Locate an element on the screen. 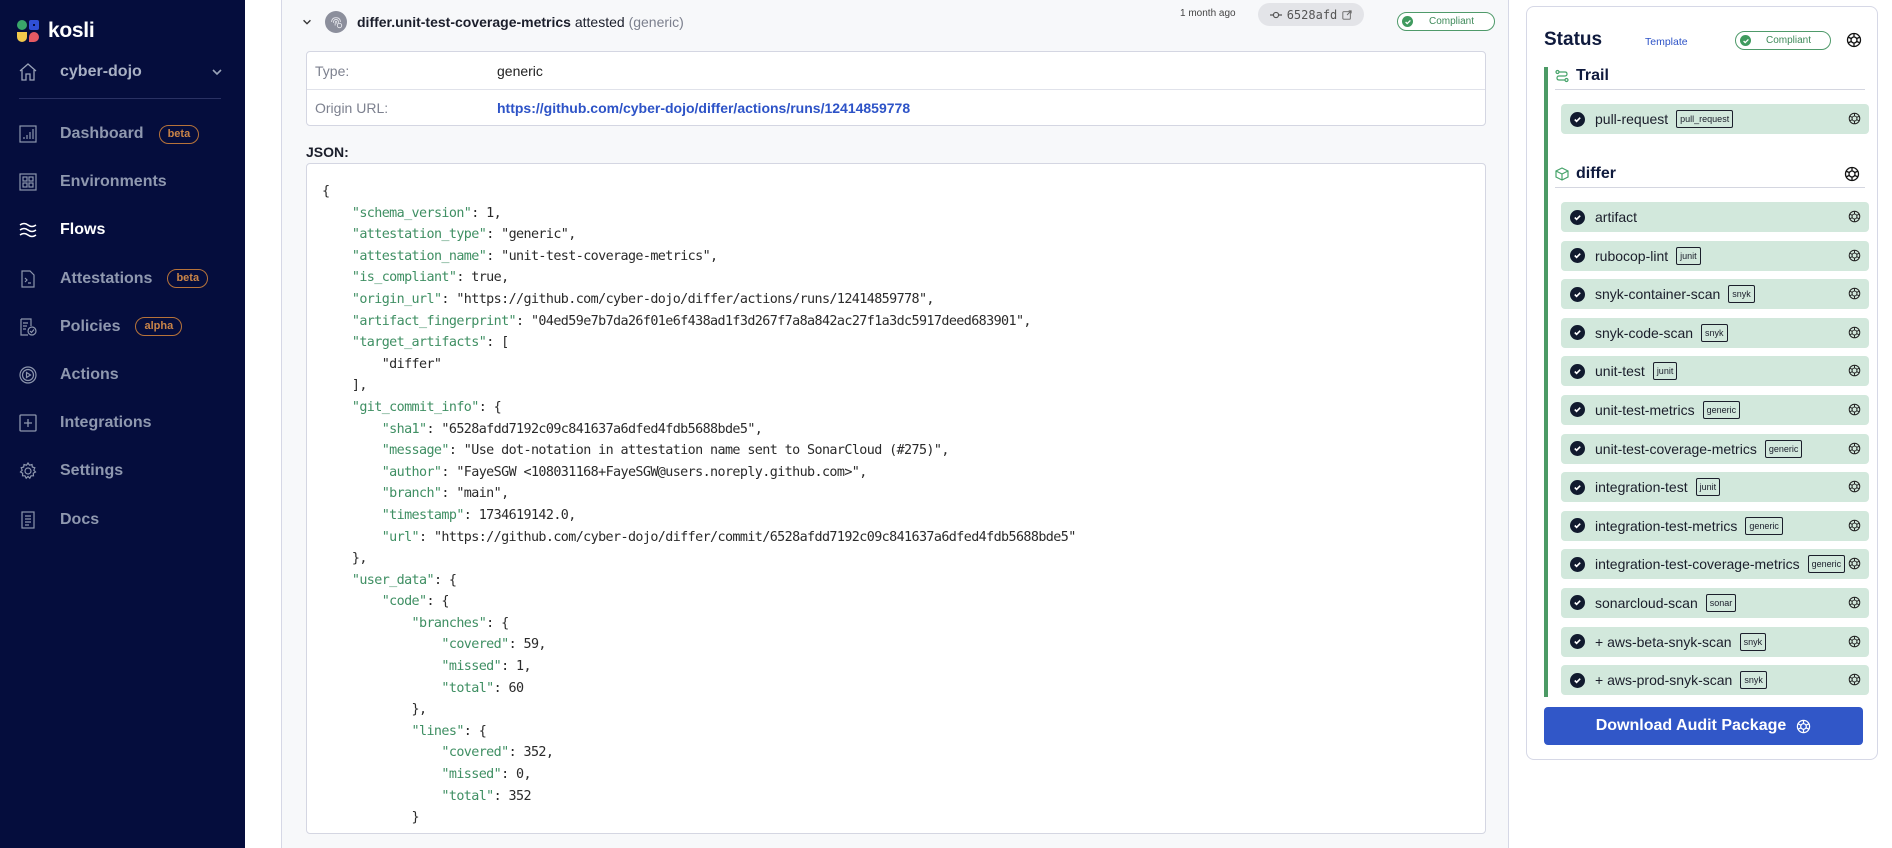 The height and width of the screenshot is (848, 1892). commit-link: 6528afd is located at coordinates (1311, 14).